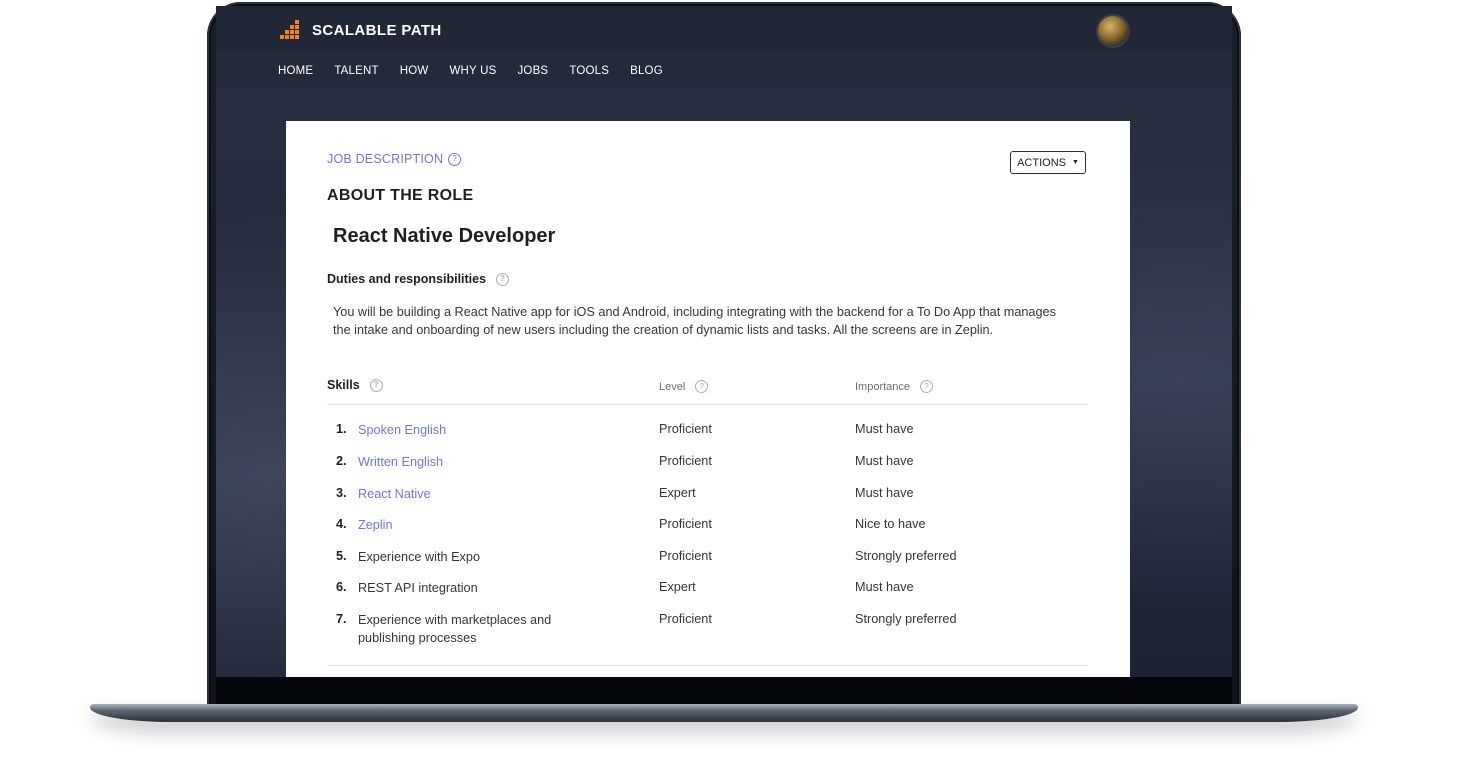 The height and width of the screenshot is (776, 1460). What do you see at coordinates (478, 526) in the screenshot?
I see `skill-name-link: Zeplin` at bounding box center [478, 526].